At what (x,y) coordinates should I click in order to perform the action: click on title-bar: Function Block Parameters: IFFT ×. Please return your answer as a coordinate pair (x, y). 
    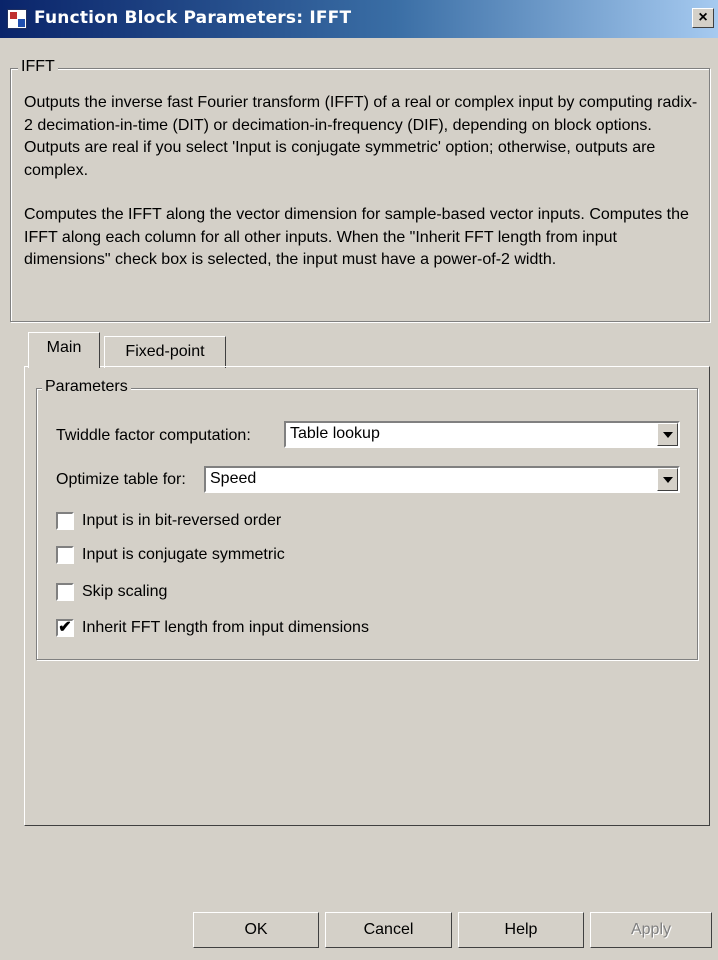
    Looking at the image, I should click on (359, 19).